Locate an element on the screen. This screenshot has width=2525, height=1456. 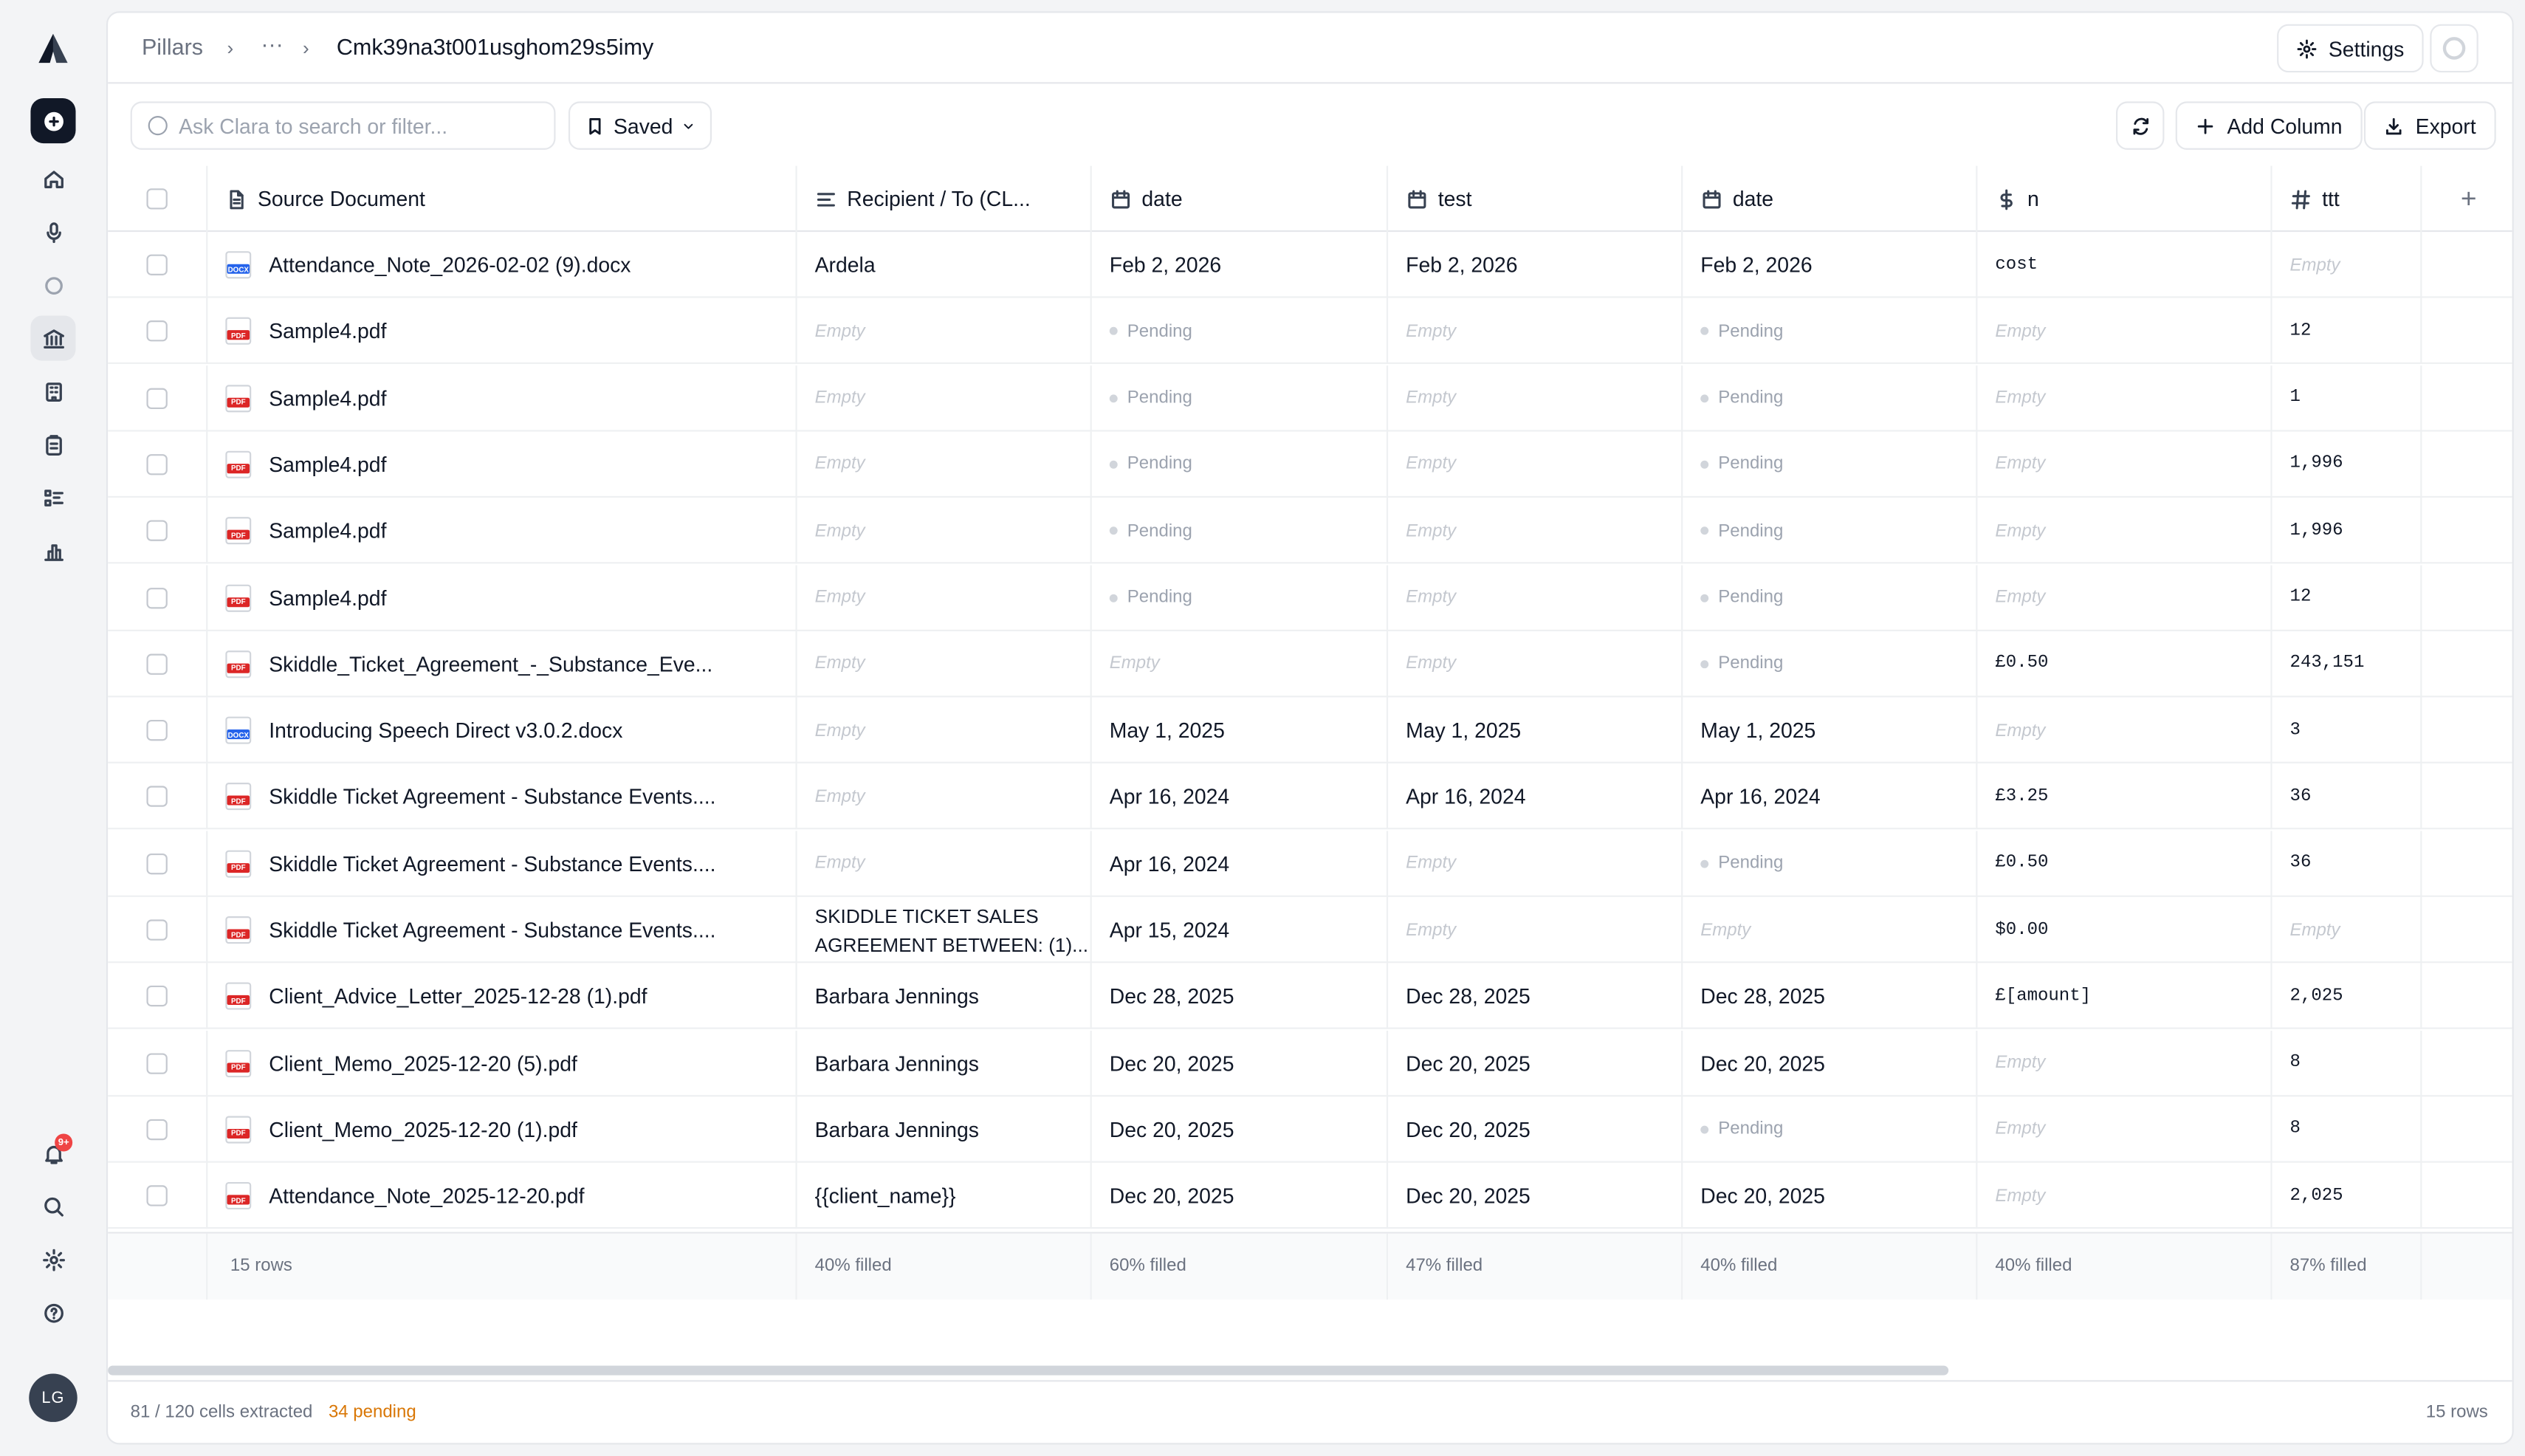
avatar: LG is located at coordinates (54, 1398).